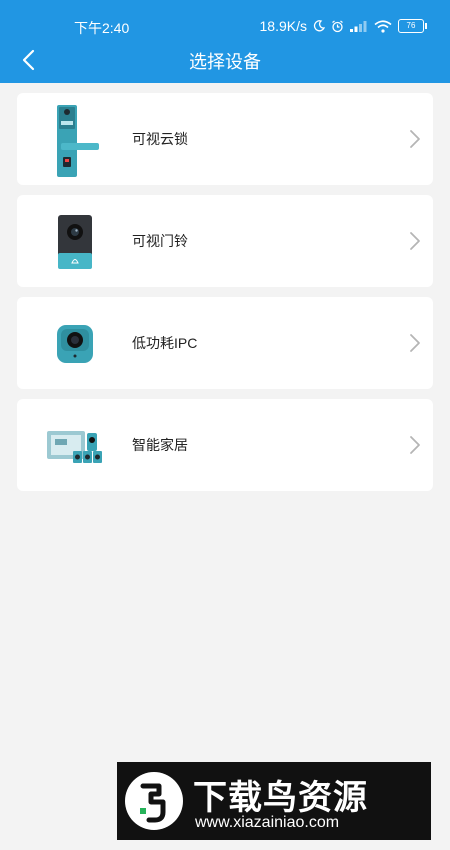  I want to click on device-item-smart-lock: 可视云锁, so click(225, 139).